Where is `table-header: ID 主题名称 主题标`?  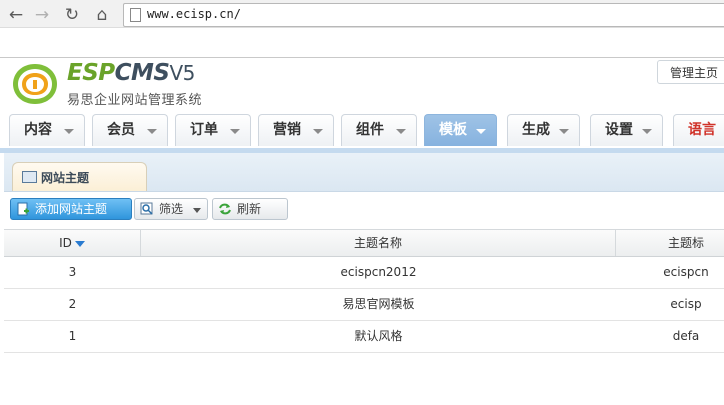 table-header: ID 主题名称 主题标 is located at coordinates (364, 243).